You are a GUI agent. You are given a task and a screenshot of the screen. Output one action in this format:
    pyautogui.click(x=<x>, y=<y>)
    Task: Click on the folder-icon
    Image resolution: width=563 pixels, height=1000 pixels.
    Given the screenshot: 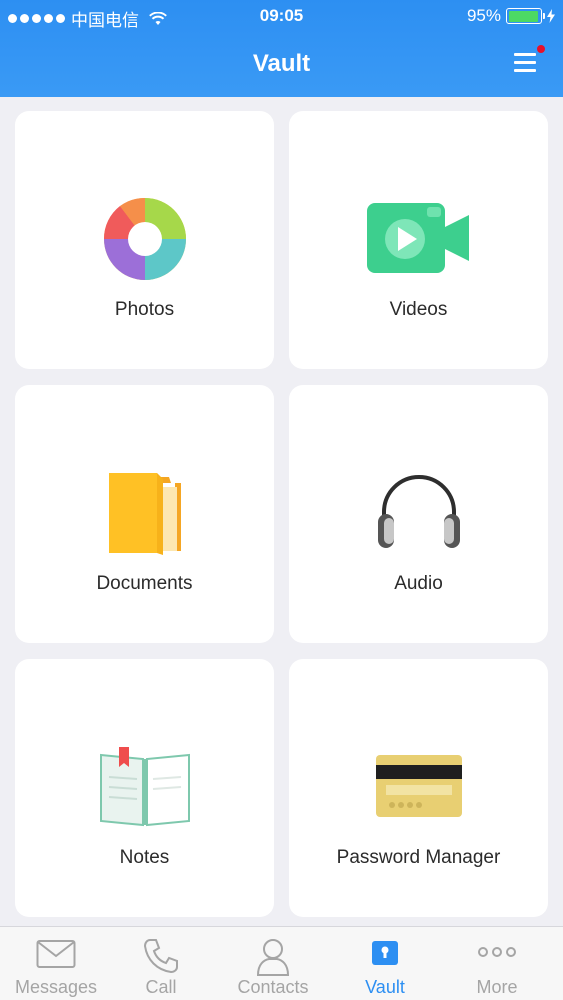 What is the action you would take?
    pyautogui.click(x=144, y=512)
    